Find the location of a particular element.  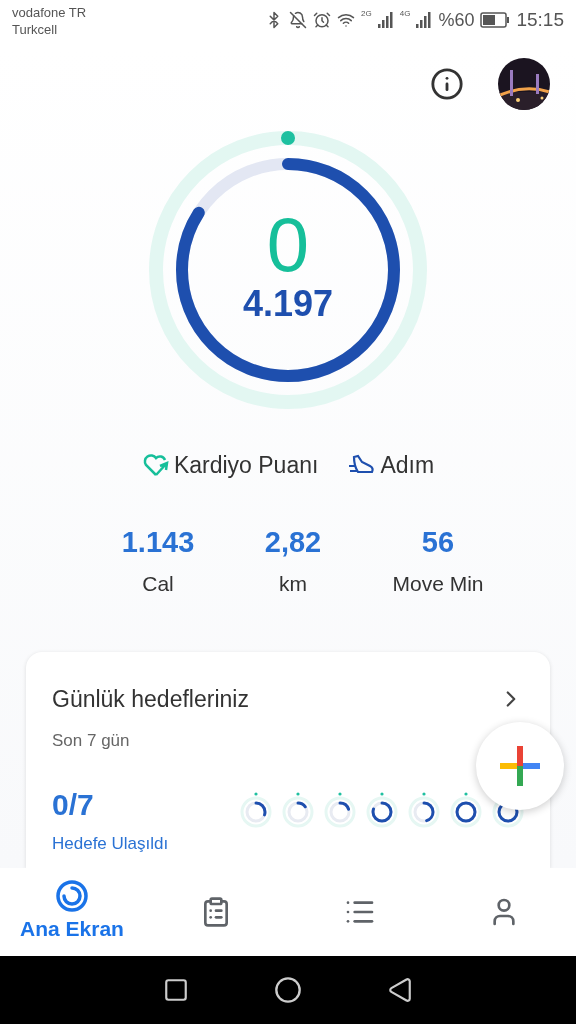

card-subtitle: Son 7 gün is located at coordinates (91, 741).